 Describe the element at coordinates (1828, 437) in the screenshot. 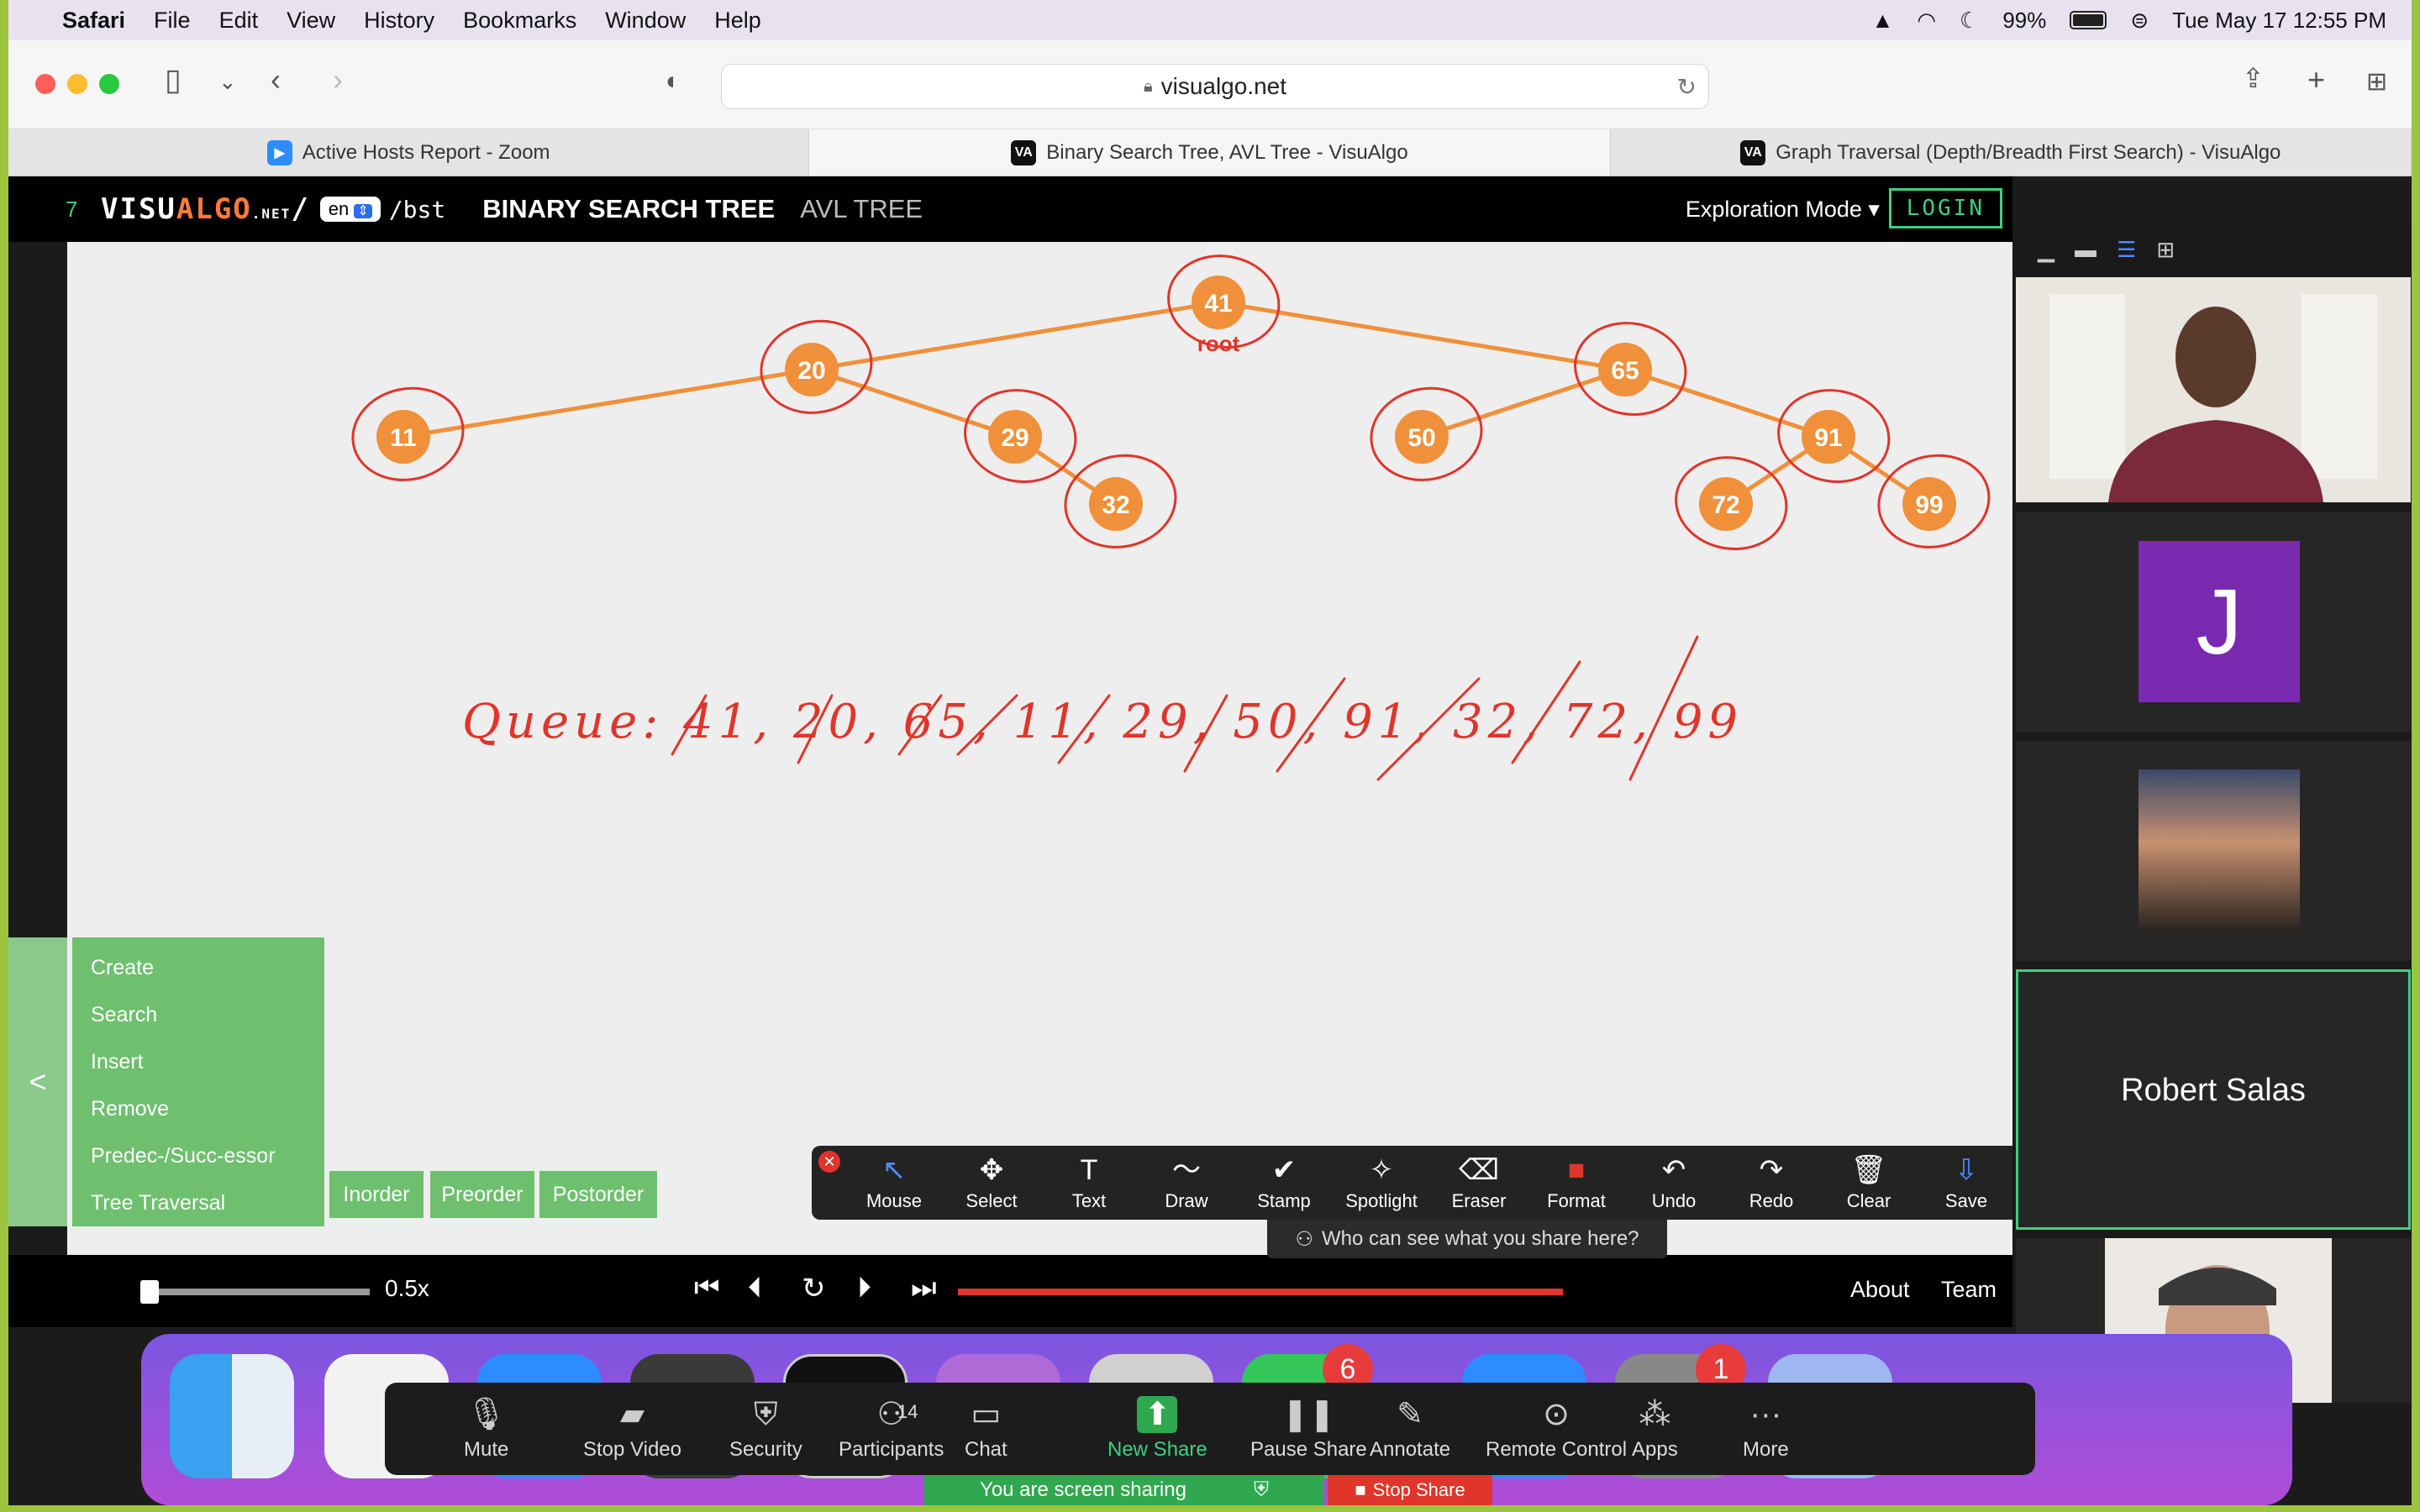

I see `tree-node: 91` at that location.